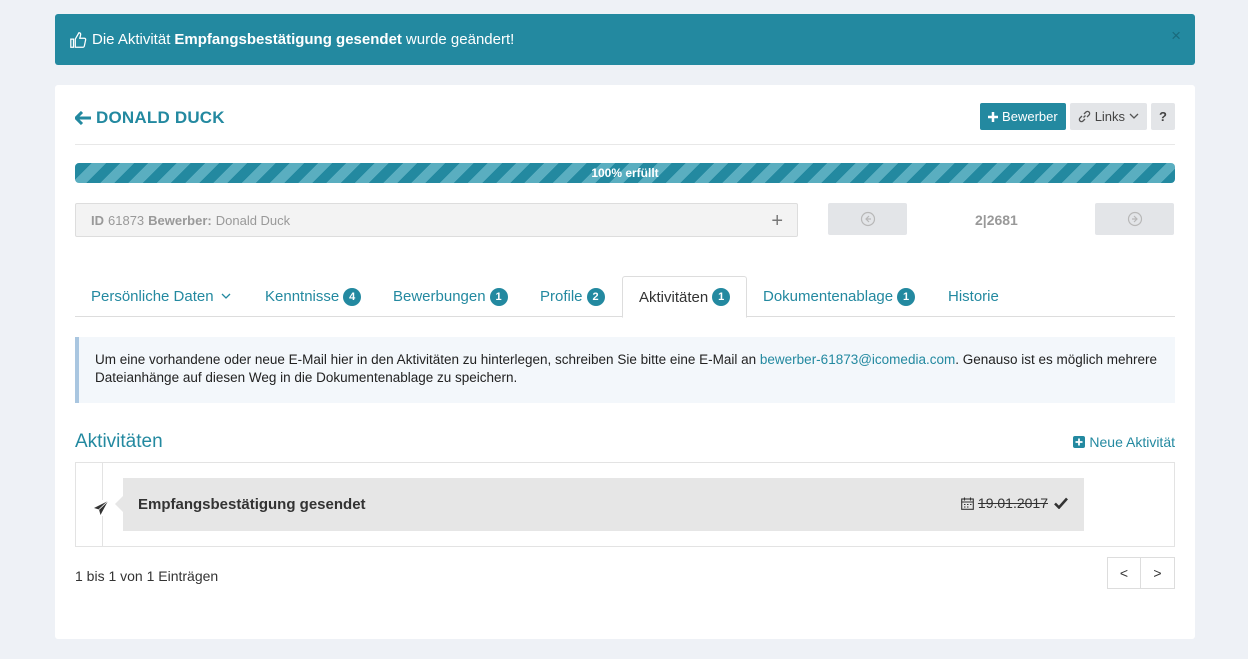 The width and height of the screenshot is (1248, 659). I want to click on id-label: ID, so click(97, 220).